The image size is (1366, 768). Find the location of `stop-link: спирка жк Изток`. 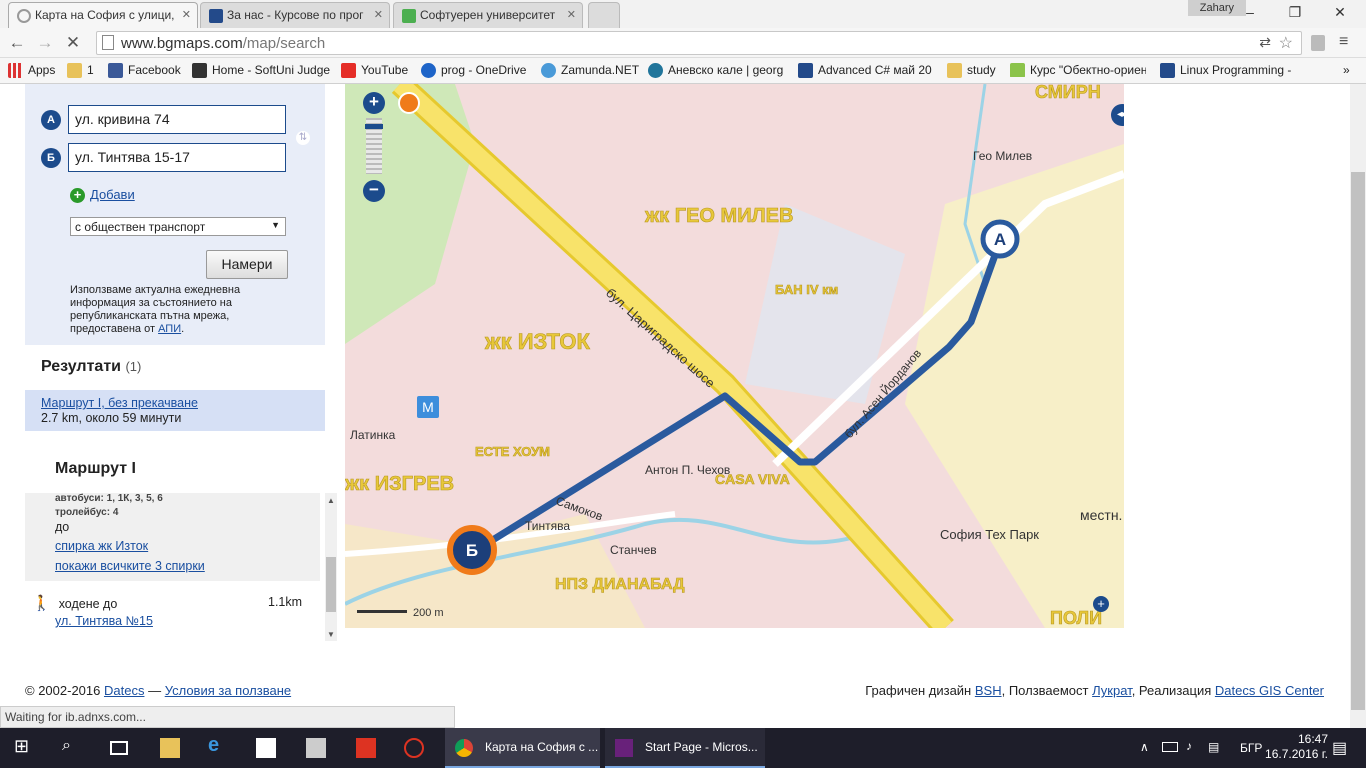

stop-link: спирка жк Изток is located at coordinates (101, 546).